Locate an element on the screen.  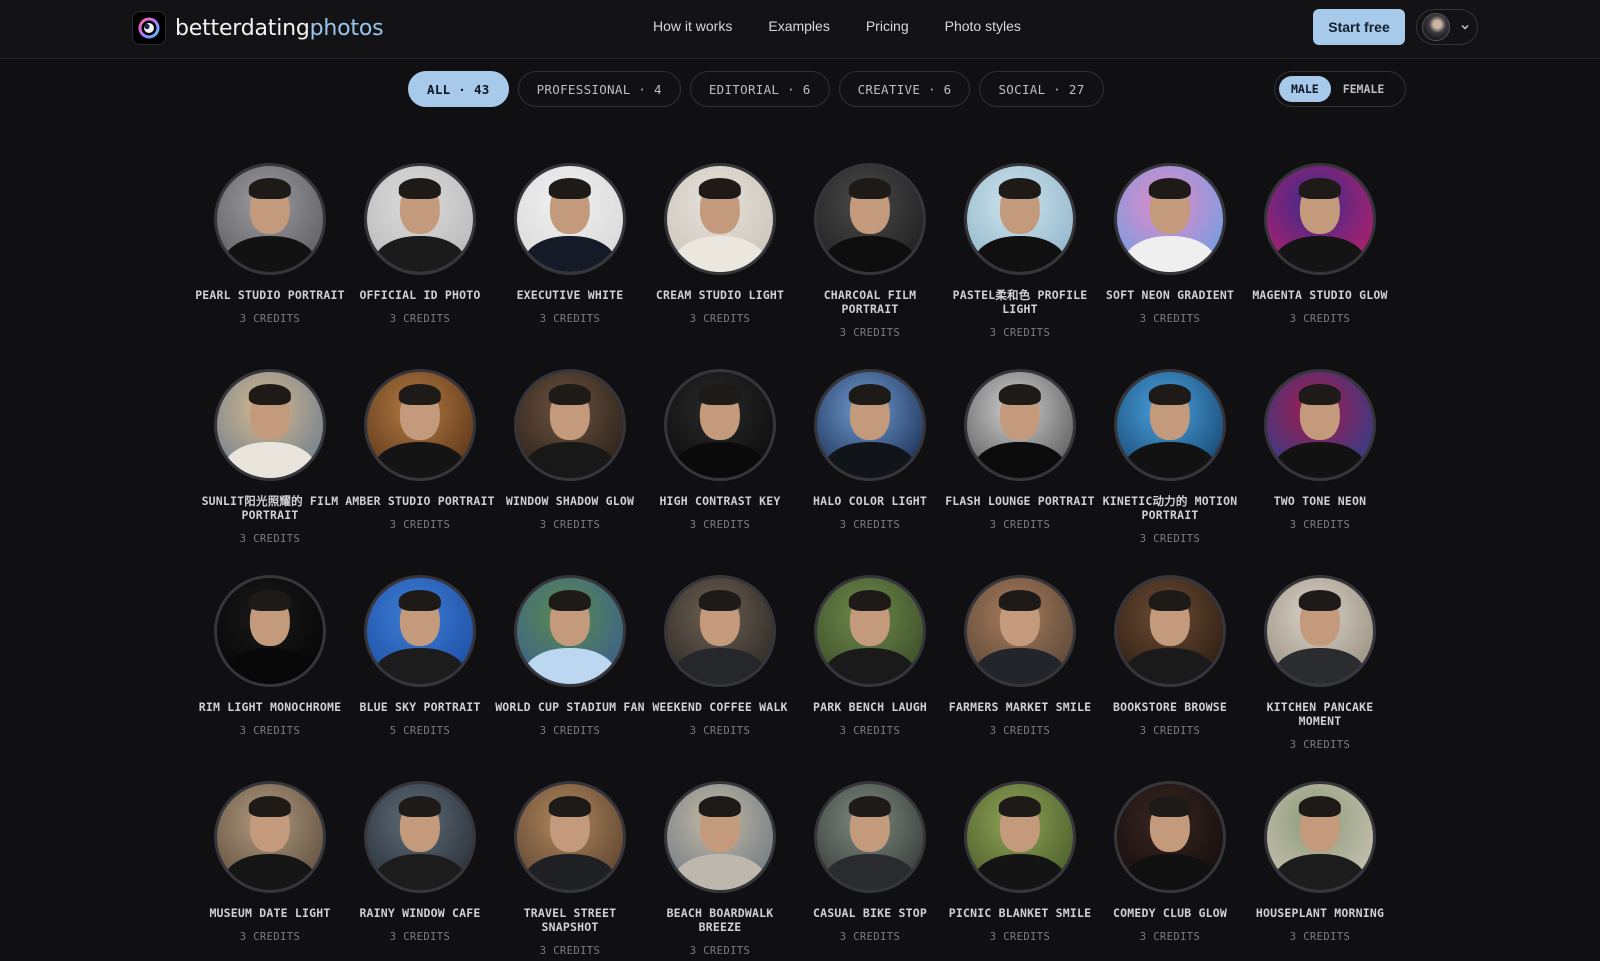
style-card-title: WINDOW SHADOW GLOW is located at coordinates (570, 501).